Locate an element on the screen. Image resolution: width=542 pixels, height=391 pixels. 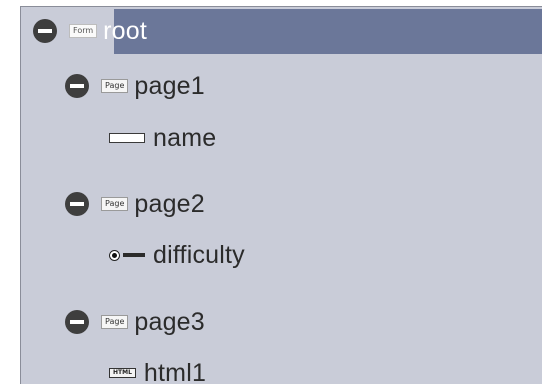
tree-node-html1: HTML html1 is located at coordinates (157, 373).